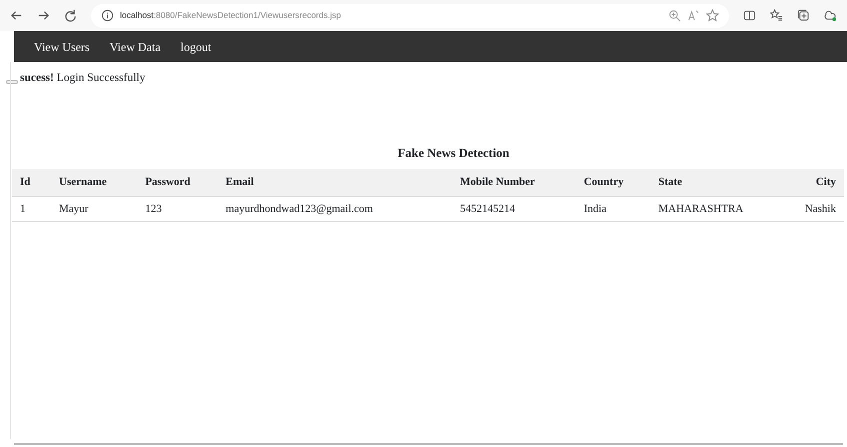 The width and height of the screenshot is (847, 447). Describe the element at coordinates (70, 15) in the screenshot. I see `reload-icon` at that location.